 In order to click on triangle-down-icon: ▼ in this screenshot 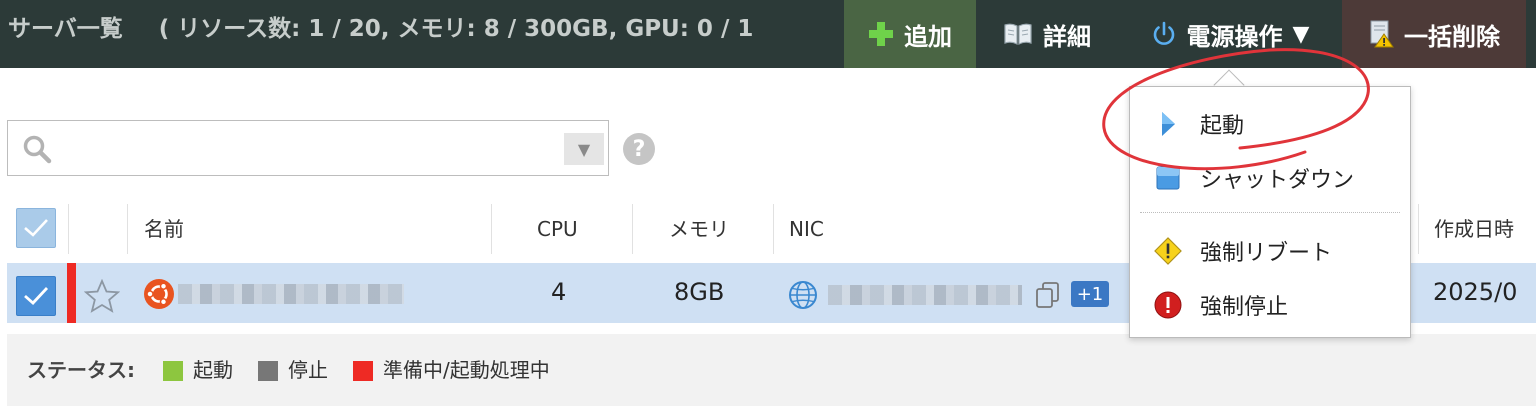, I will do `click(584, 149)`.